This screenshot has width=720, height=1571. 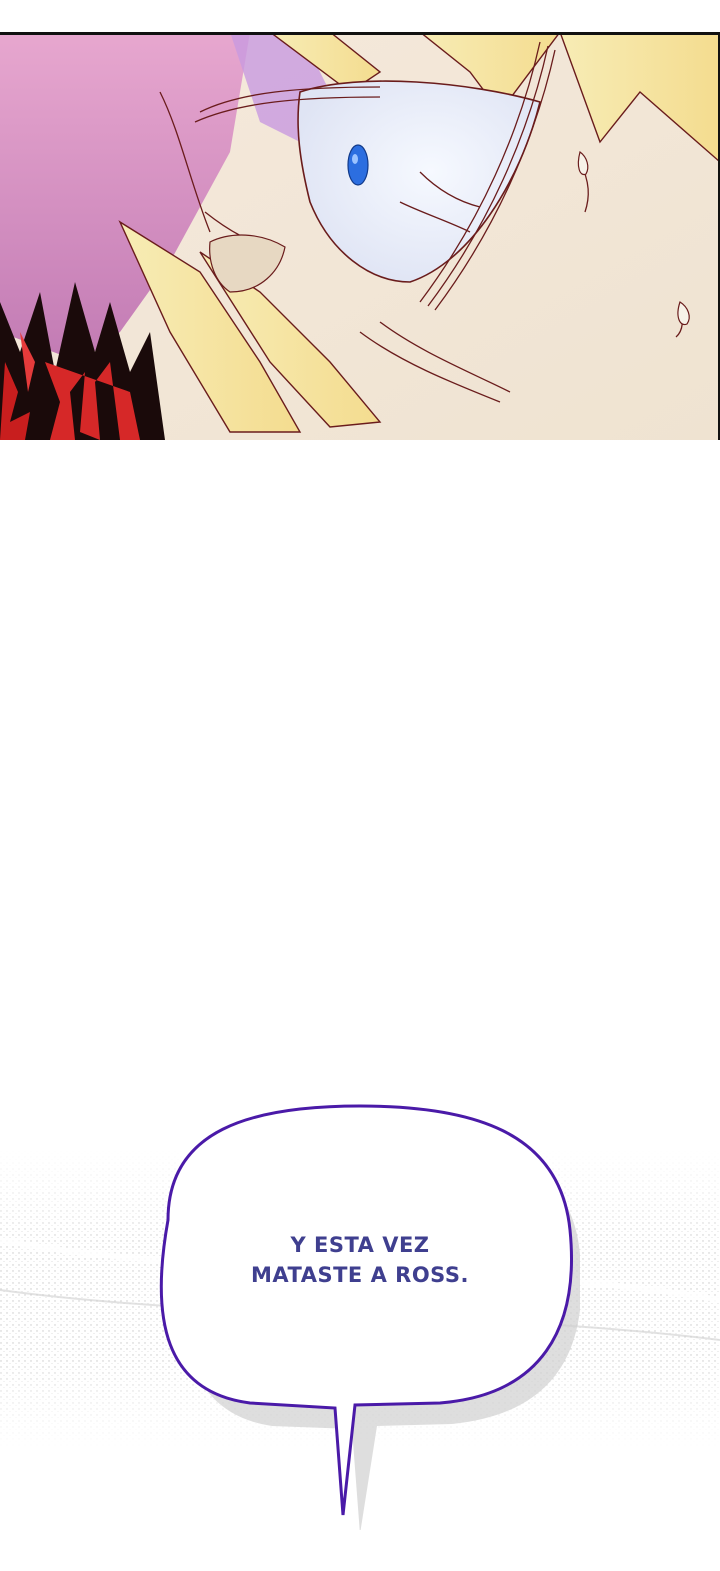 I want to click on bubble-line-2: MATASTE A ROSS., so click(x=360, y=1275).